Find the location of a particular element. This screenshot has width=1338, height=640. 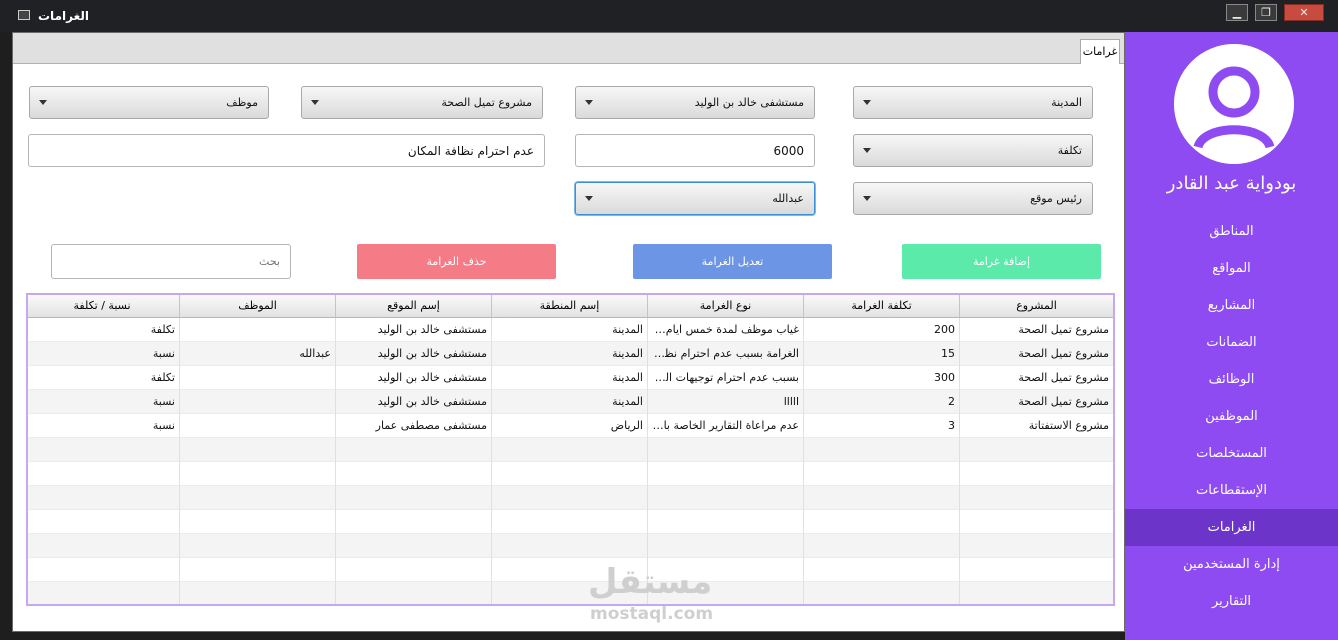

add-fine-button: إضافة غرامة is located at coordinates (1001, 261).